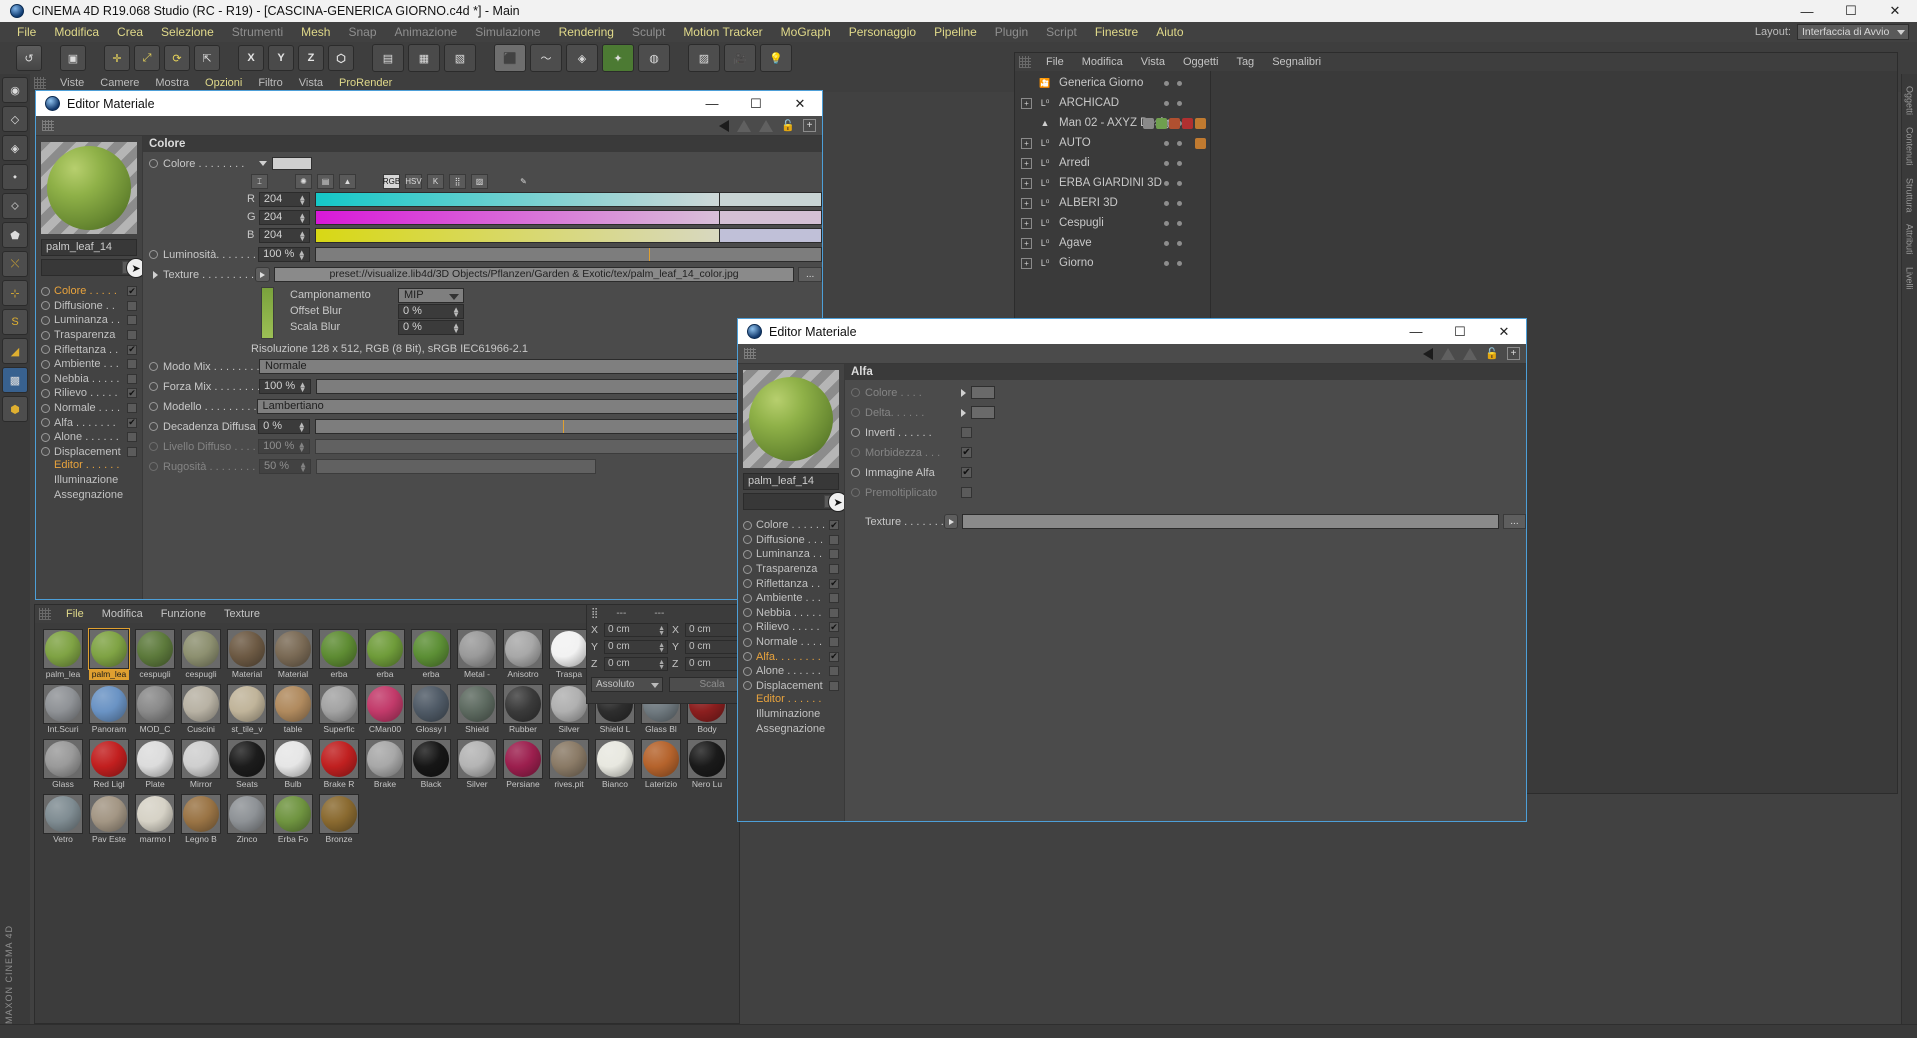  Describe the element at coordinates (89, 320) in the screenshot. I see `channel-2: Luminanza . .` at that location.